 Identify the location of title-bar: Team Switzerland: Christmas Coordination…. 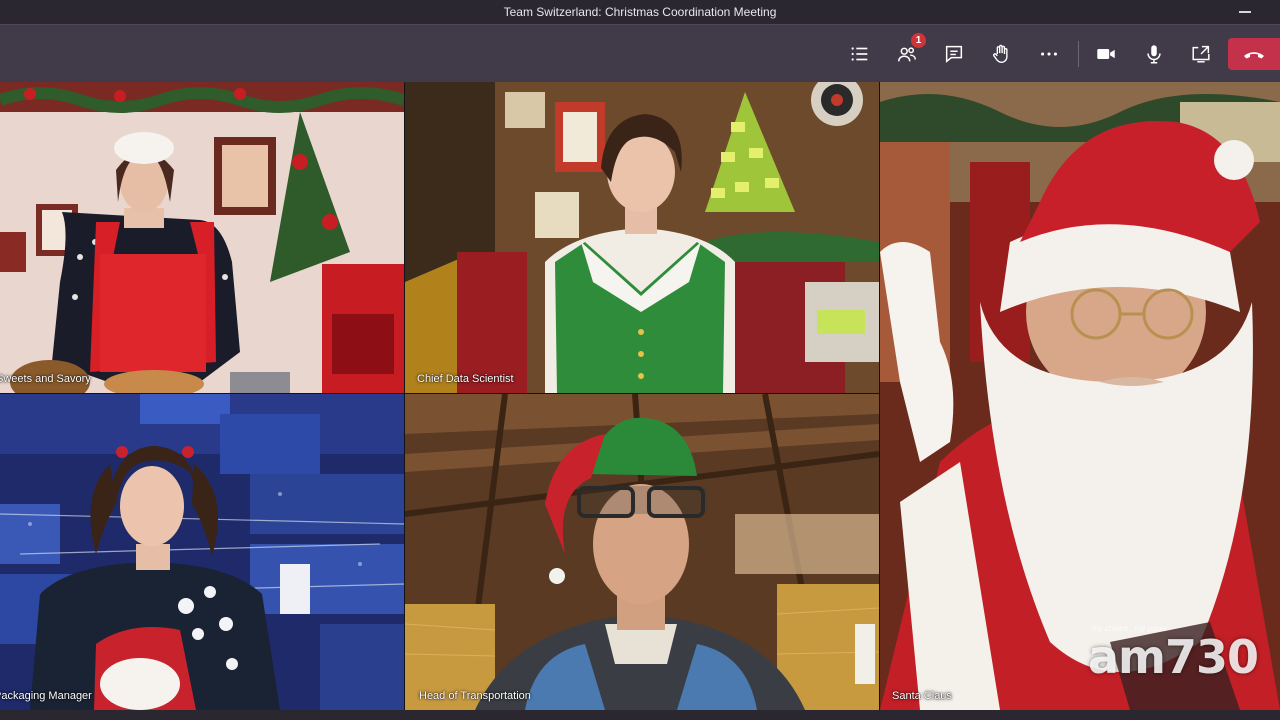
(640, 12).